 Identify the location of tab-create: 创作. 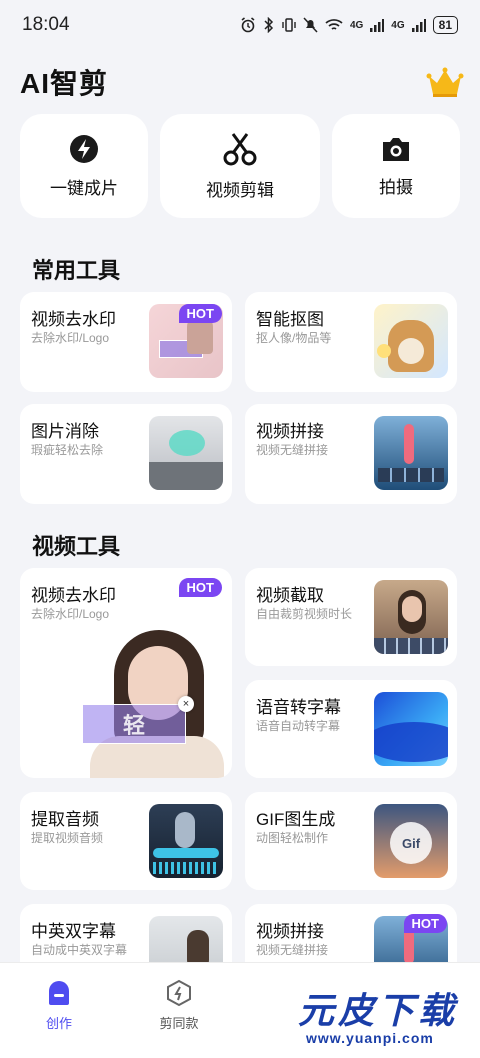
(59, 1005).